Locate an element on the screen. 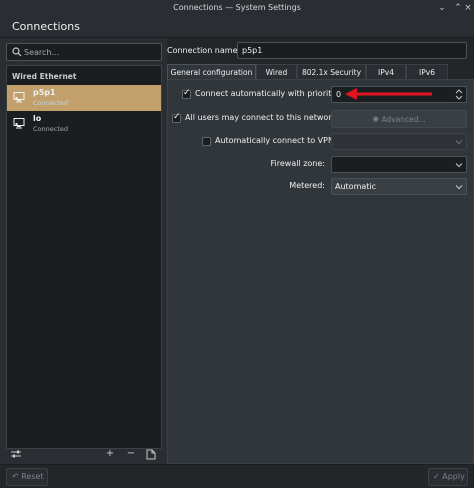 The height and width of the screenshot is (488, 474). window-titlebar: Connections — System Settings ⌄ ⌃ × is located at coordinates (237, 9).